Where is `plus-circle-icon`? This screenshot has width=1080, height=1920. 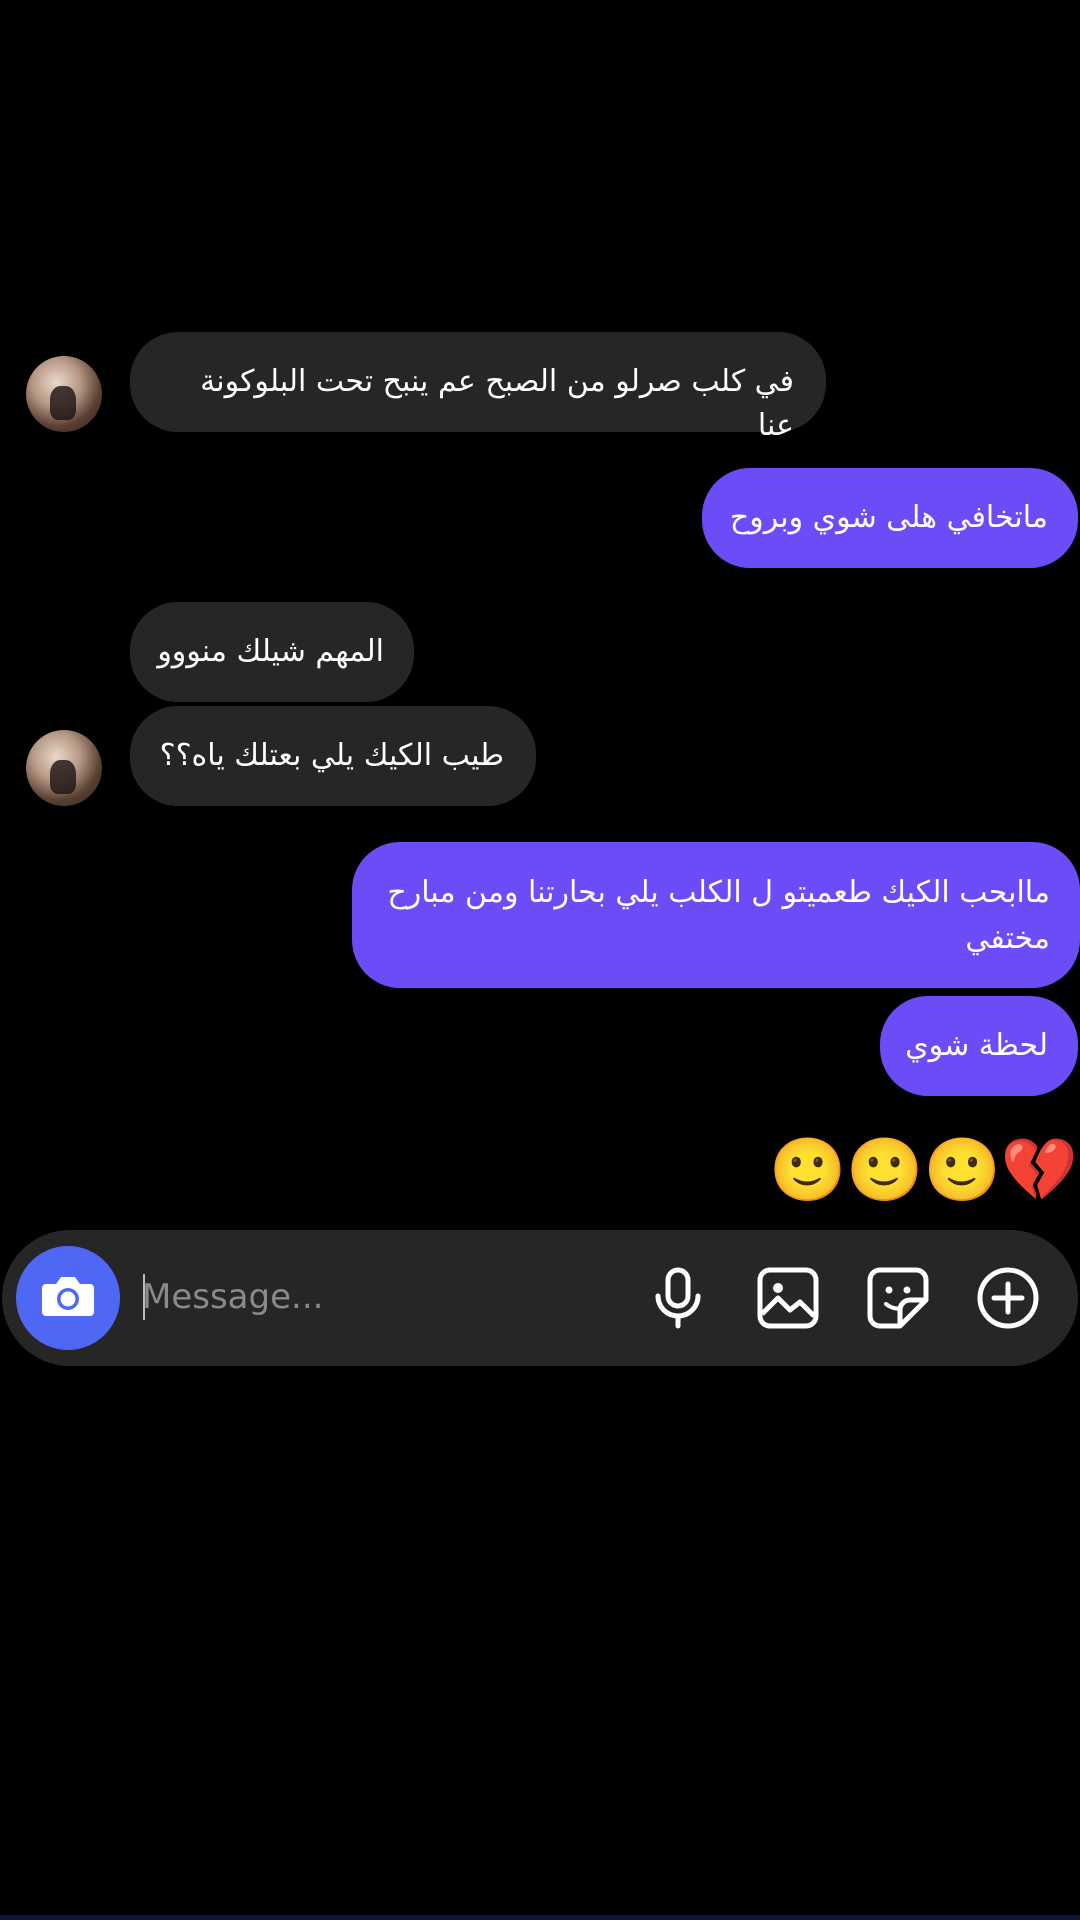 plus-circle-icon is located at coordinates (1008, 1298).